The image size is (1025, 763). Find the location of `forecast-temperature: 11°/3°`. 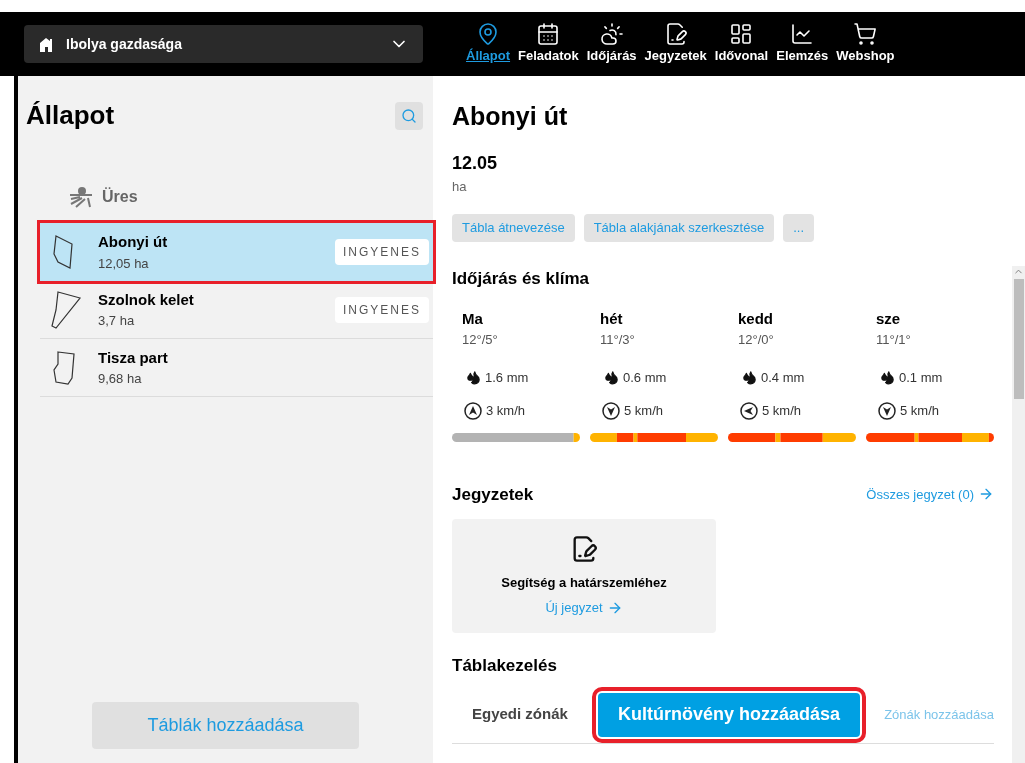

forecast-temperature: 11°/3° is located at coordinates (617, 340).